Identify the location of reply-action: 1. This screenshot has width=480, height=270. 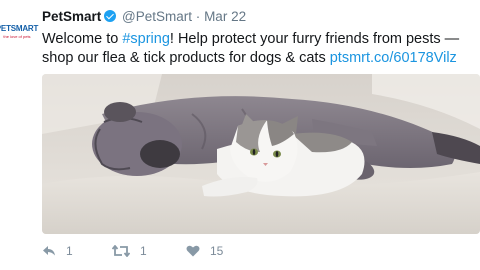
(57, 251).